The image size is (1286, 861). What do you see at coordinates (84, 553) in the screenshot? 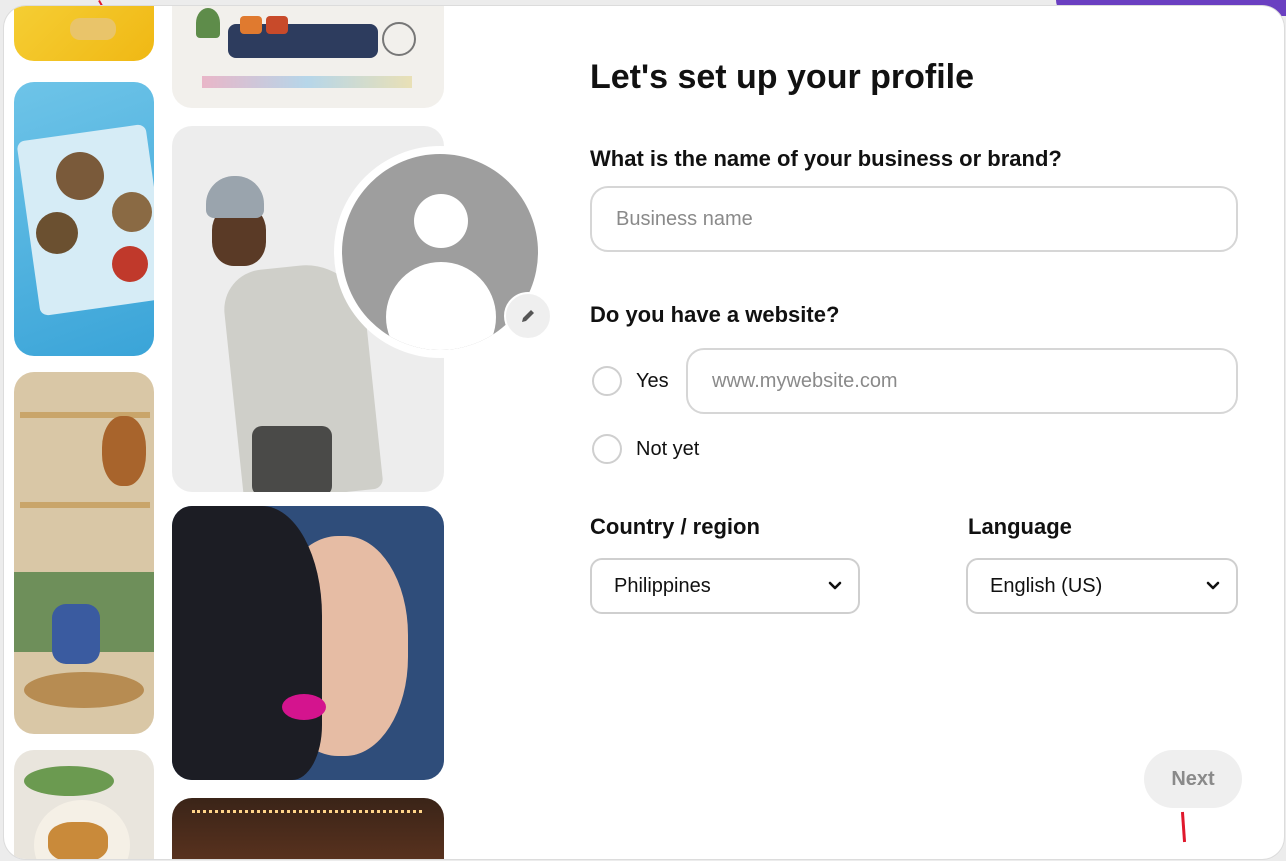
I see `collage-image-bunk-bed` at bounding box center [84, 553].